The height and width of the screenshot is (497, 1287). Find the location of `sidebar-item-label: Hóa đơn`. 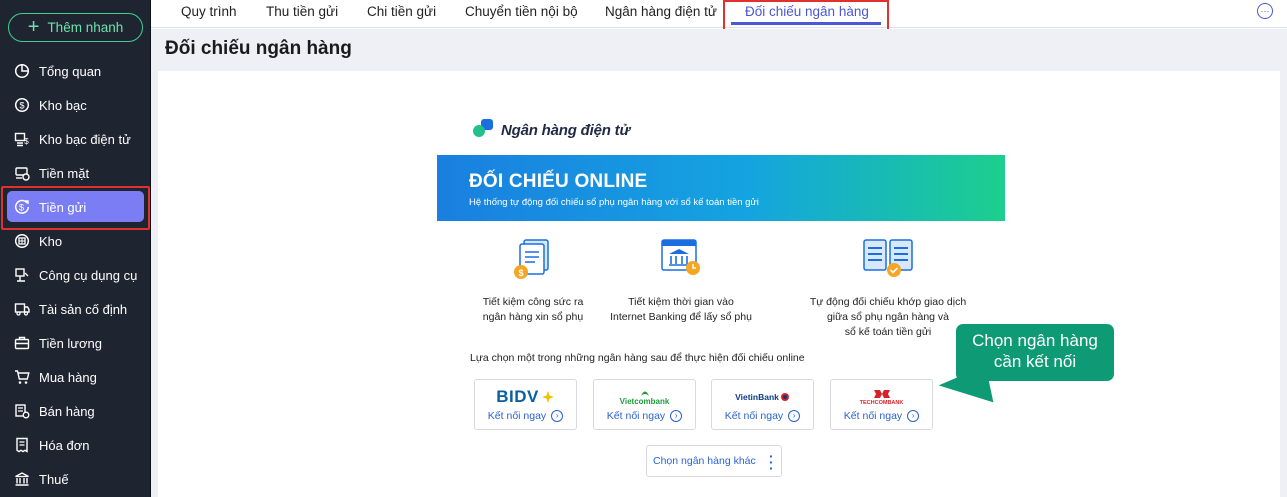

sidebar-item-label: Hóa đơn is located at coordinates (64, 445).